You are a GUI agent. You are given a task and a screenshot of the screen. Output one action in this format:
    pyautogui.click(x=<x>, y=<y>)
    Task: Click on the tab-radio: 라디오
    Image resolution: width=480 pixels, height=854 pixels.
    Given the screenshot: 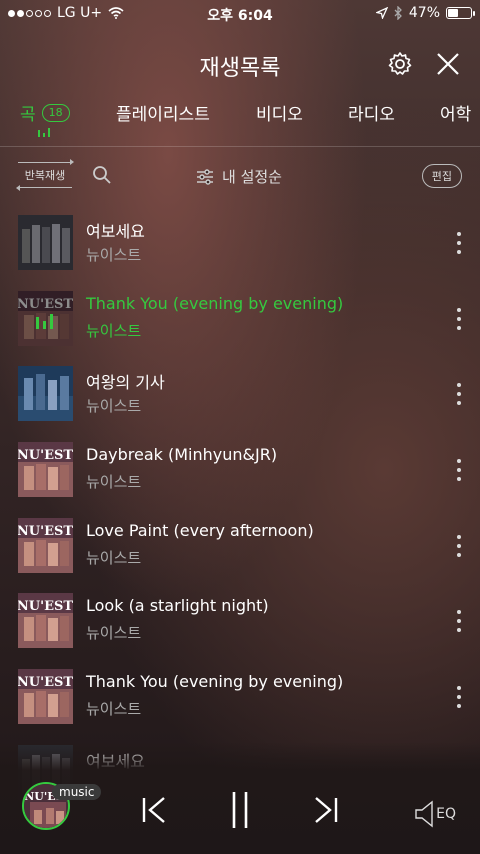 What is the action you would take?
    pyautogui.click(x=371, y=112)
    